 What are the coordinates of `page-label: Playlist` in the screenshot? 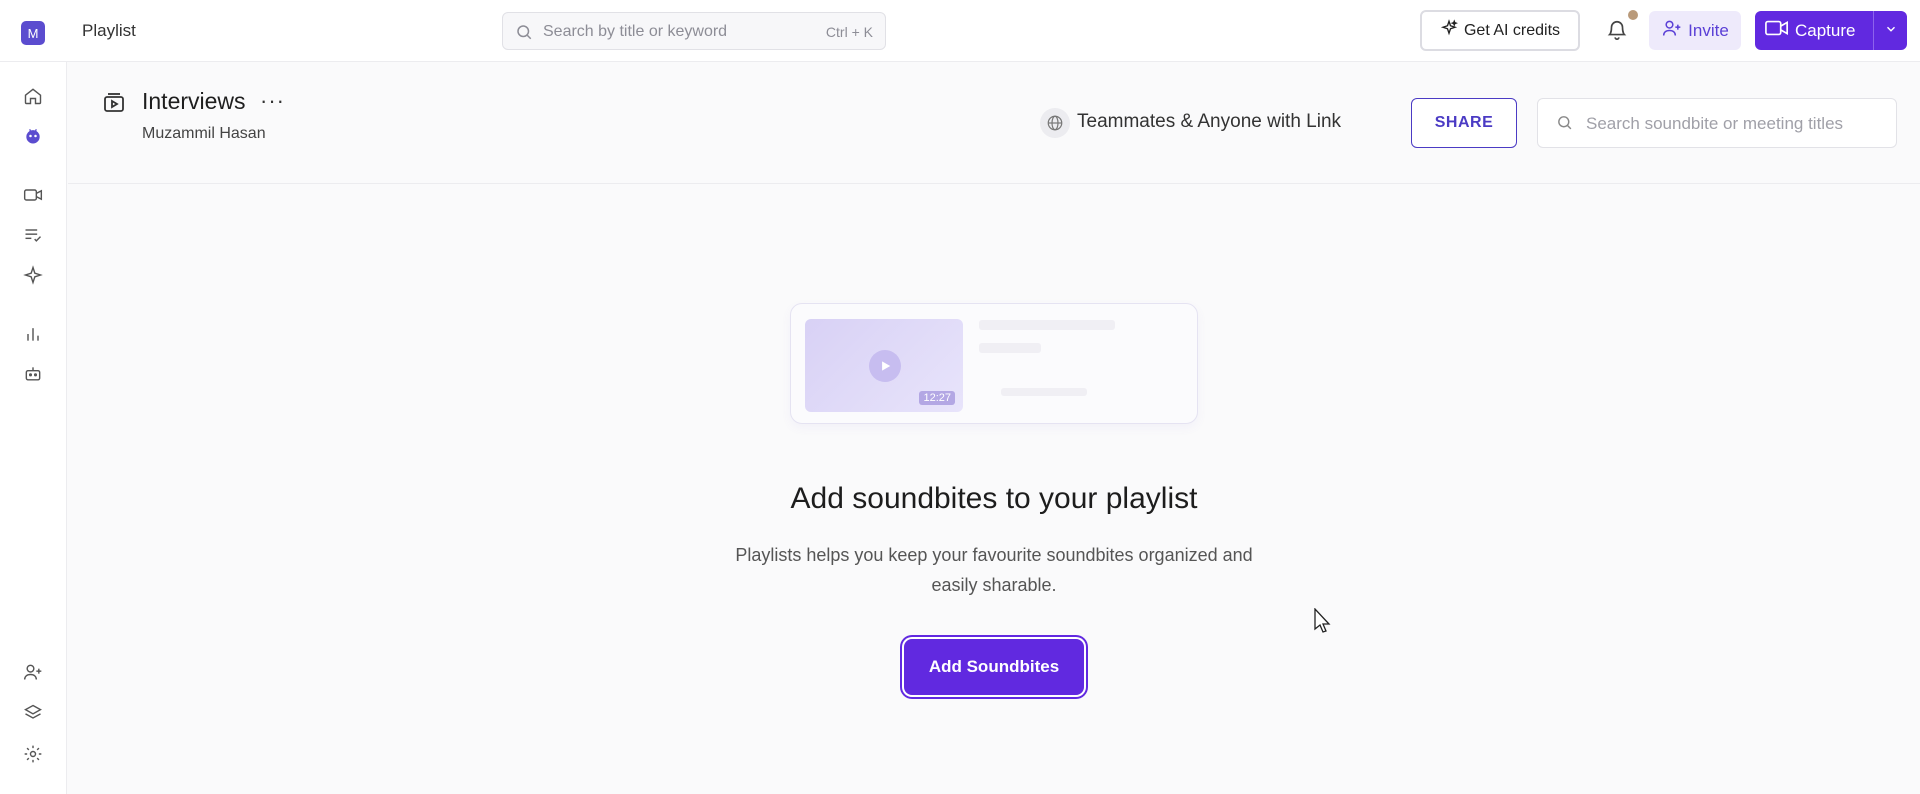 It's located at (109, 30).